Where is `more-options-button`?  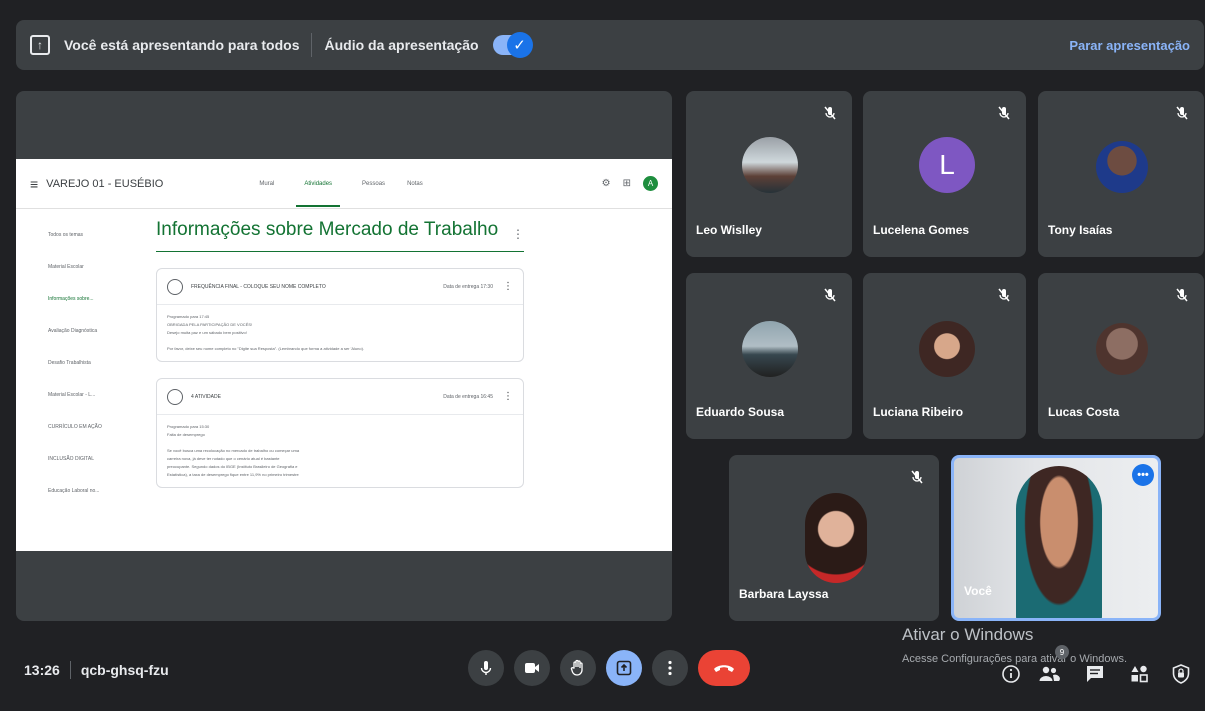 more-options-button is located at coordinates (670, 668).